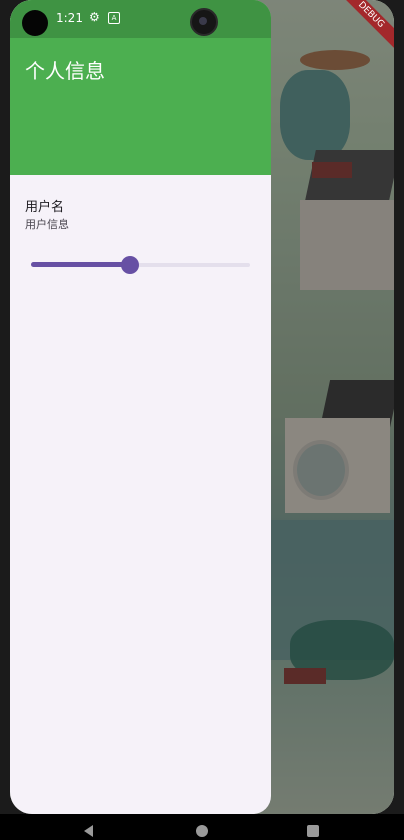 The height and width of the screenshot is (840, 404). I want to click on home-icon, so click(202, 831).